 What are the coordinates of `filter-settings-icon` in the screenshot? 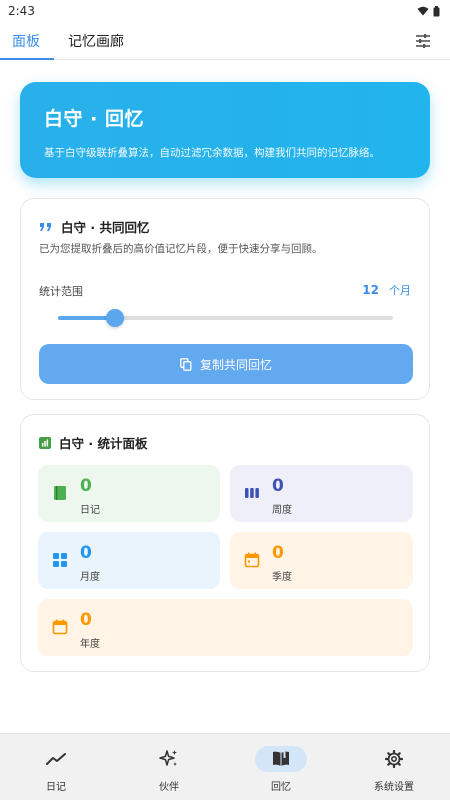 It's located at (423, 41).